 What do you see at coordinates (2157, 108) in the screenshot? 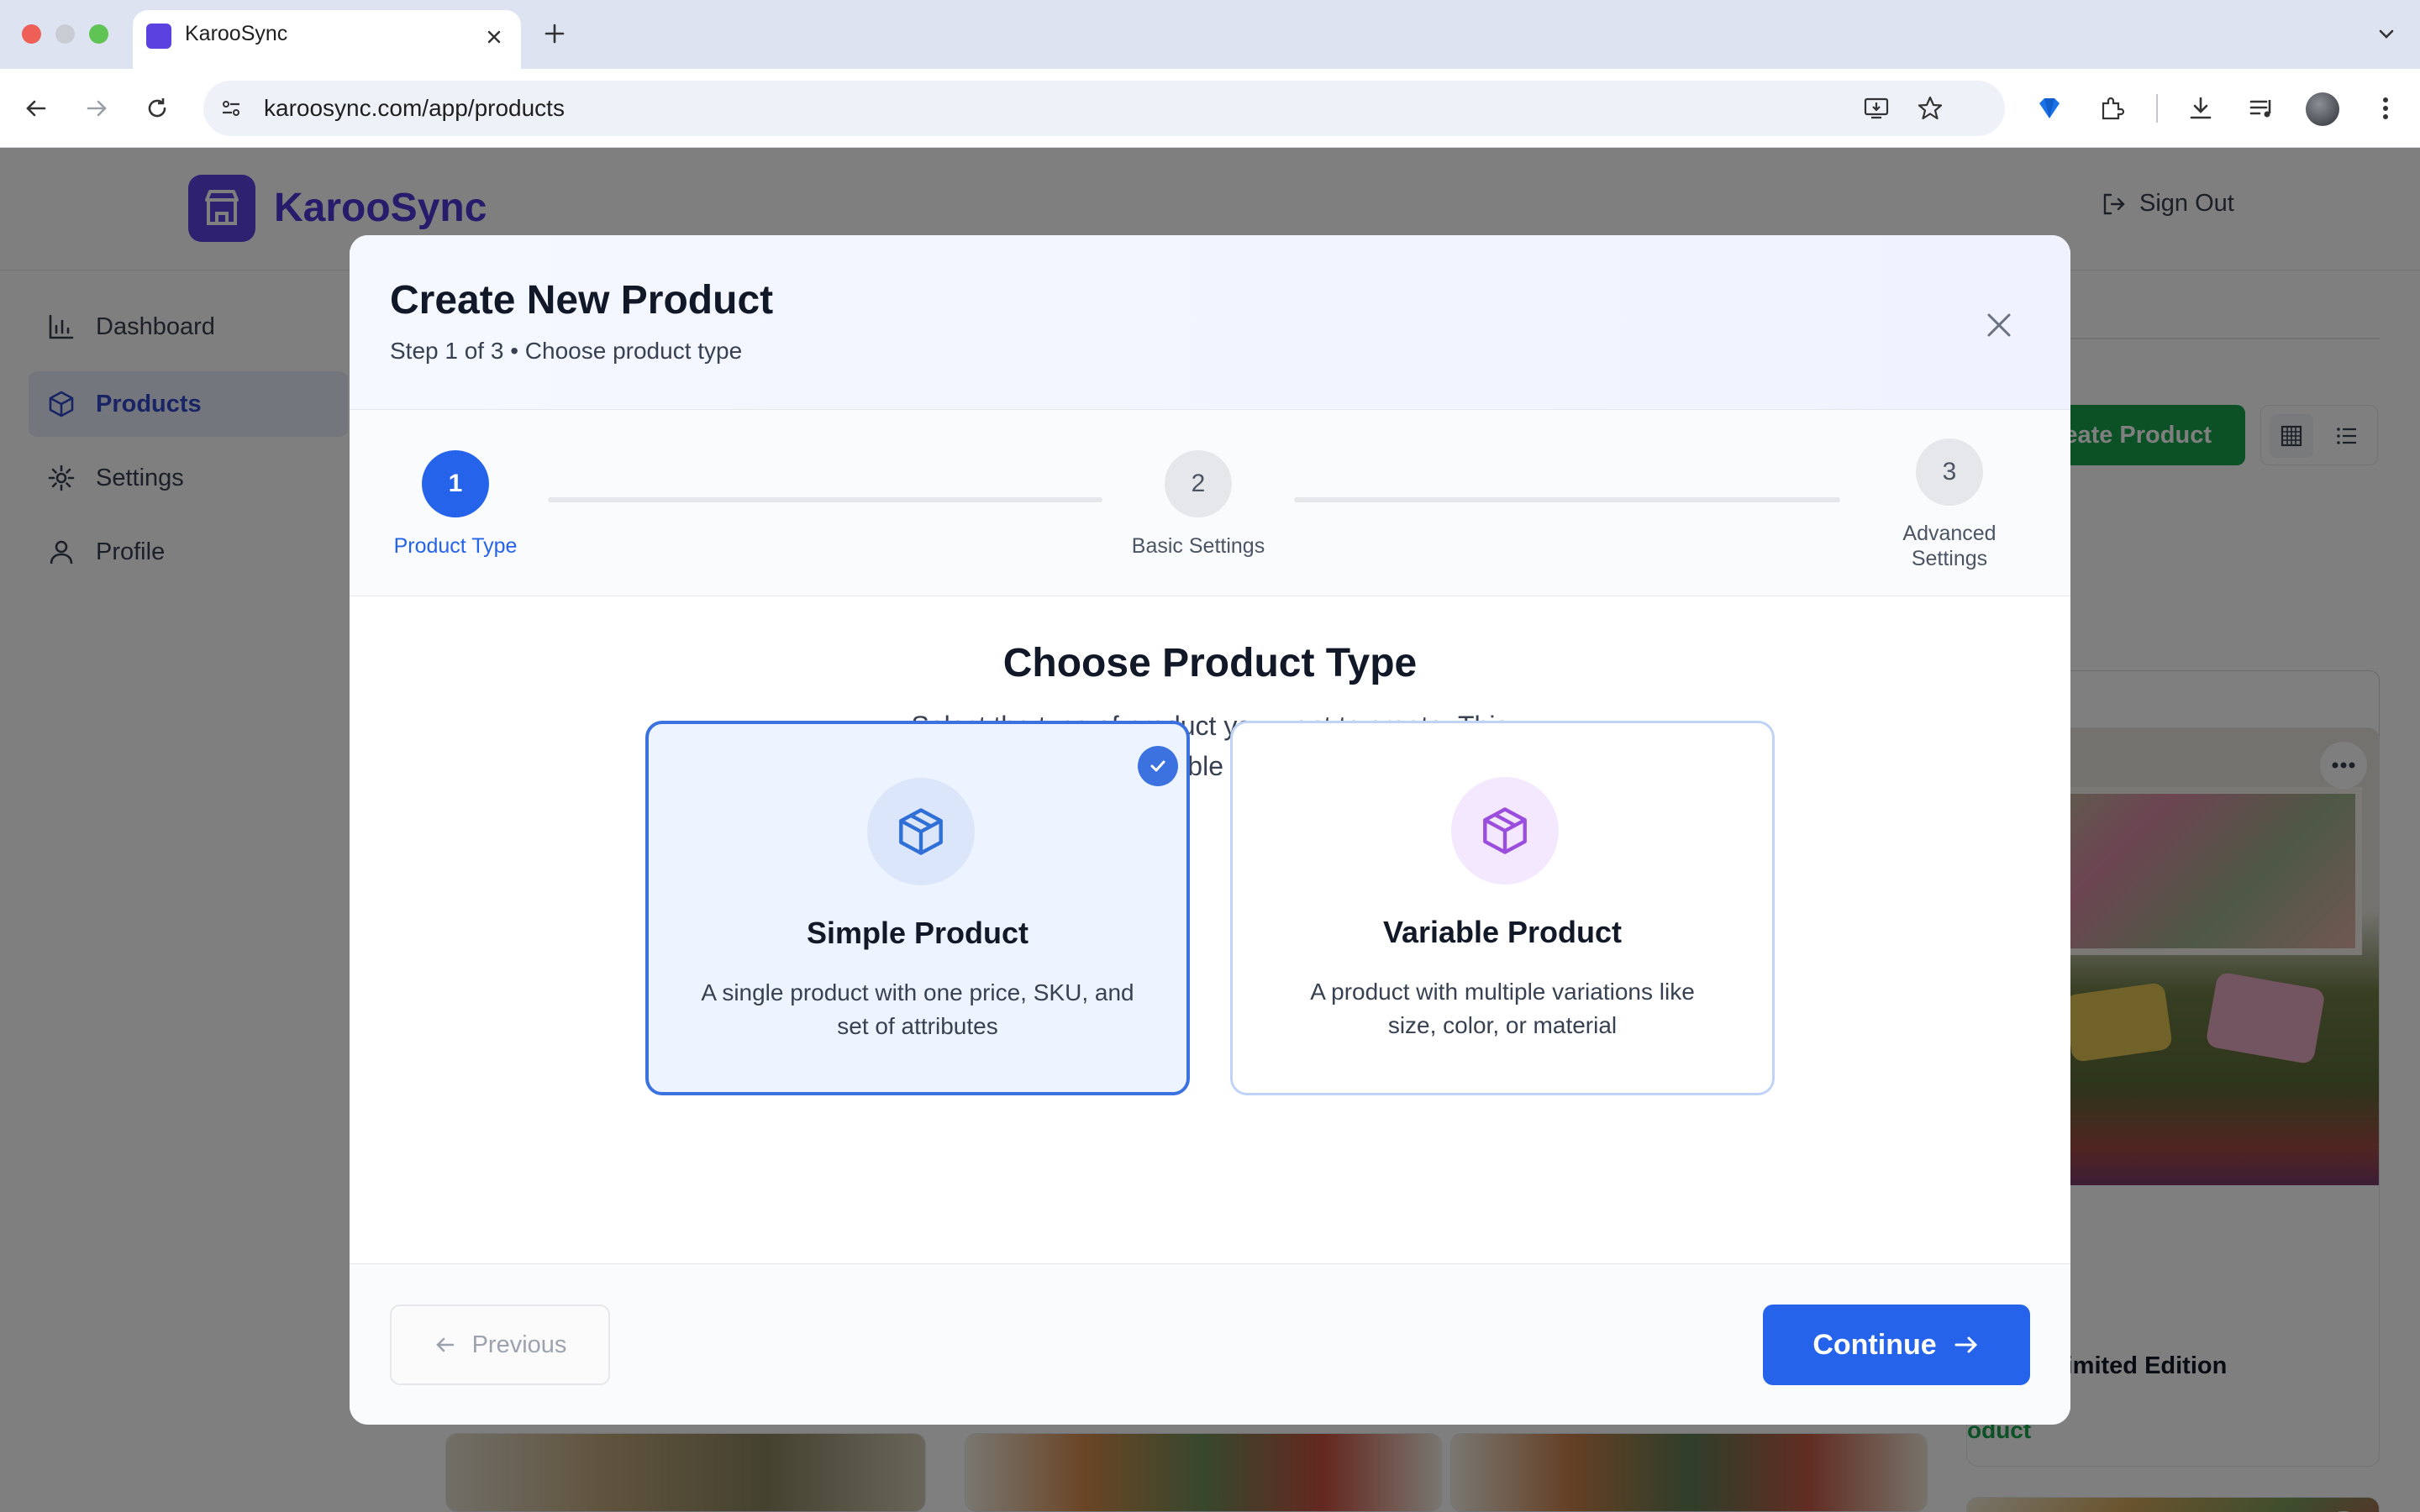
I see `toolbar-divider` at bounding box center [2157, 108].